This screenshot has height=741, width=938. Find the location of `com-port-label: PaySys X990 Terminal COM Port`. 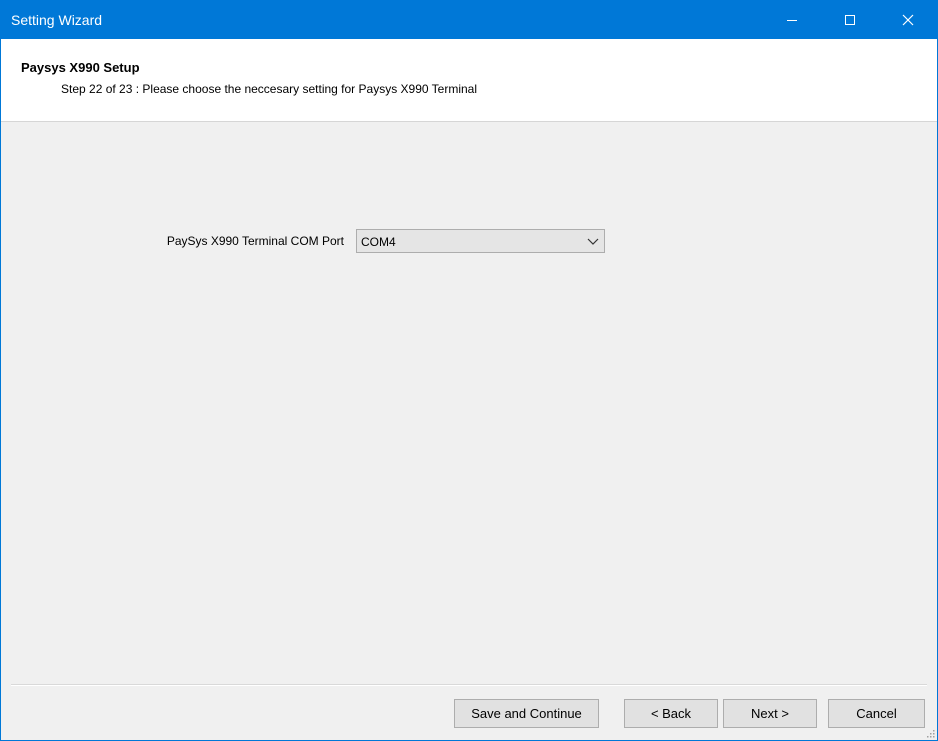

com-port-label: PaySys X990 Terminal COM Port is located at coordinates (255, 241).